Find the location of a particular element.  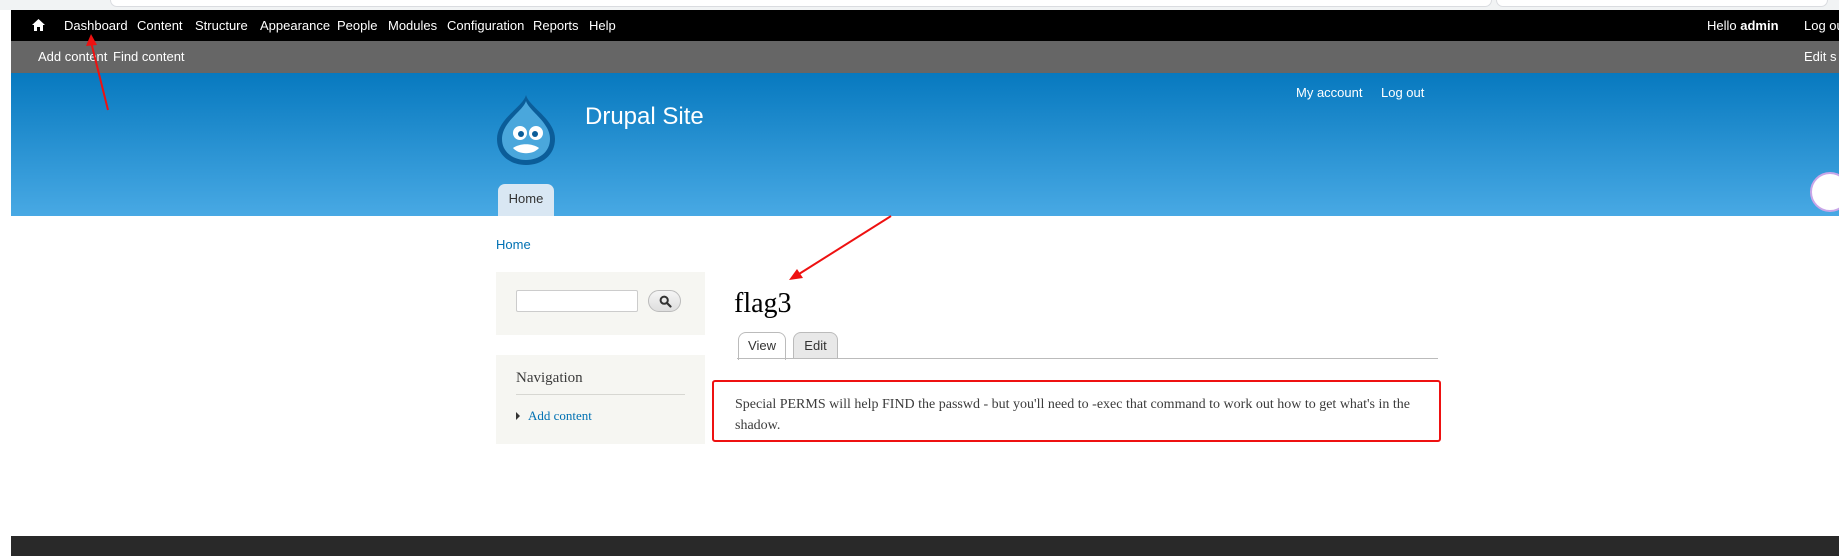

address-bar-edge is located at coordinates (801, 3).